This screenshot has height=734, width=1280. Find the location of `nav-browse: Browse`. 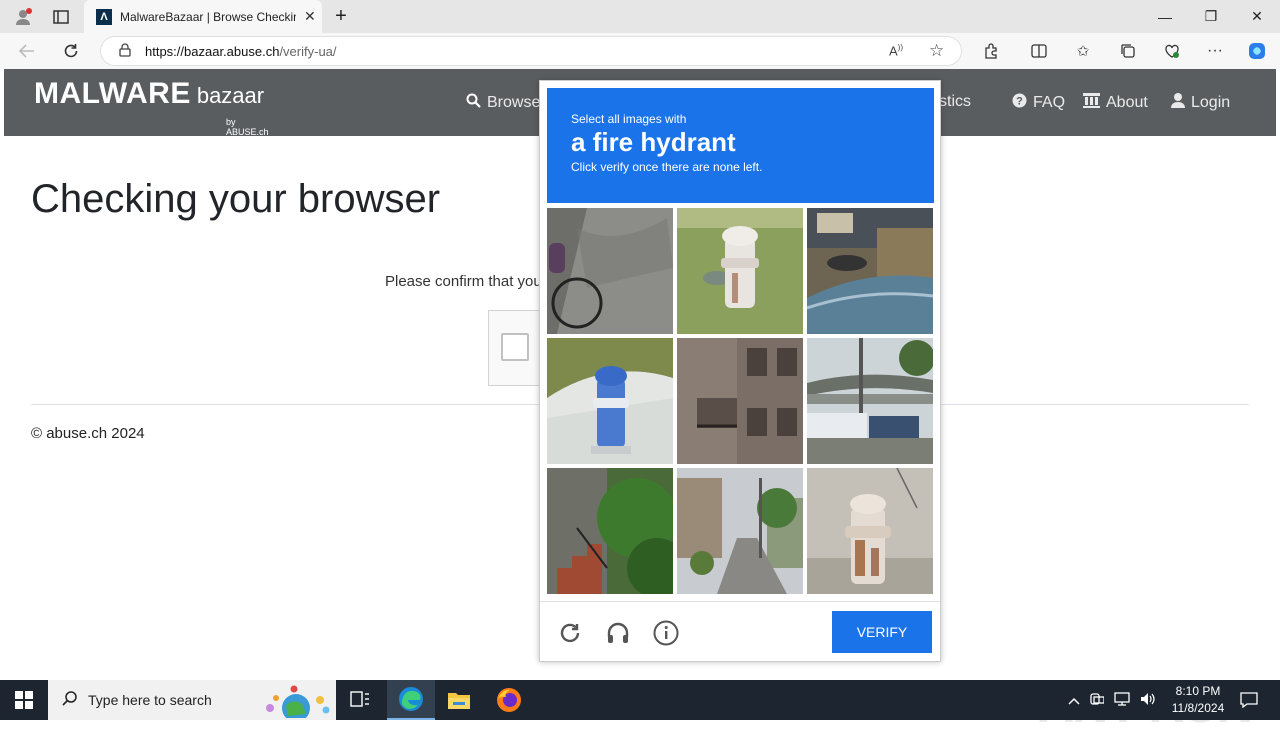

nav-browse: Browse is located at coordinates (503, 102).